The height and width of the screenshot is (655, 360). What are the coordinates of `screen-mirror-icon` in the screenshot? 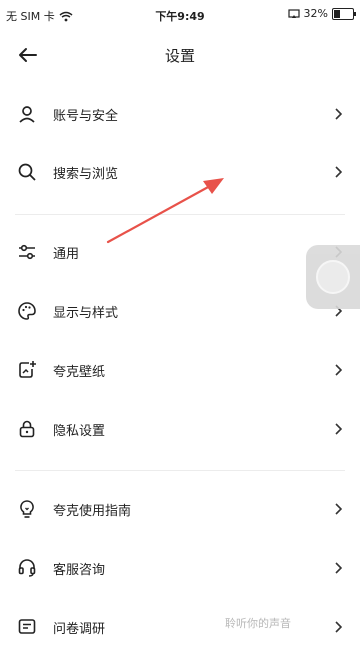 It's located at (293, 13).